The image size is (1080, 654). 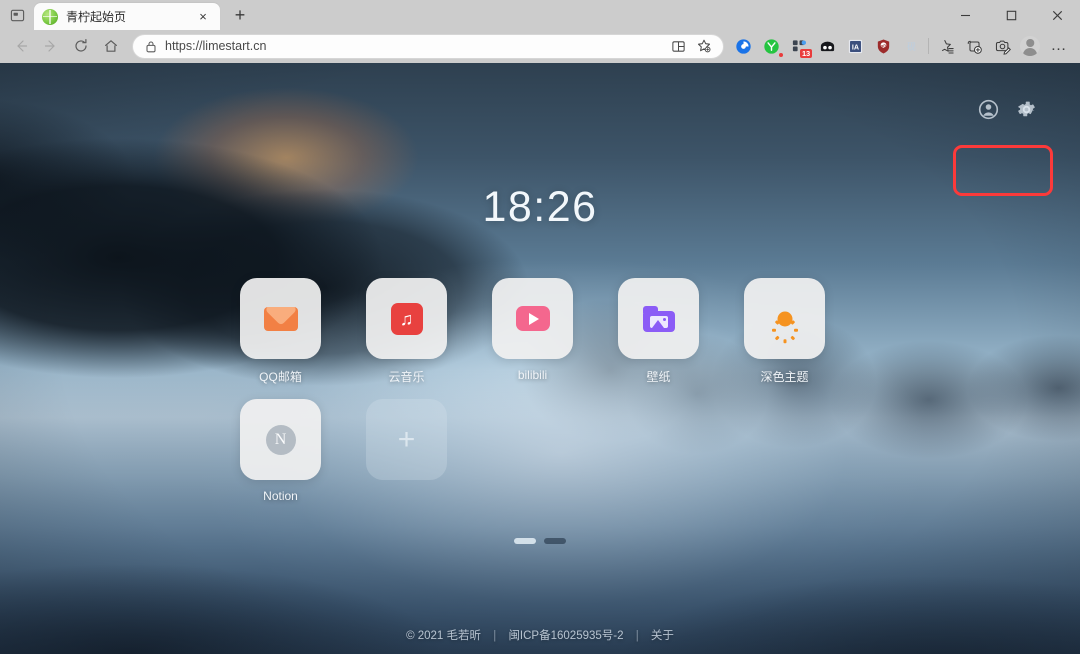 What do you see at coordinates (785, 322) in the screenshot?
I see `sun-icon` at bounding box center [785, 322].